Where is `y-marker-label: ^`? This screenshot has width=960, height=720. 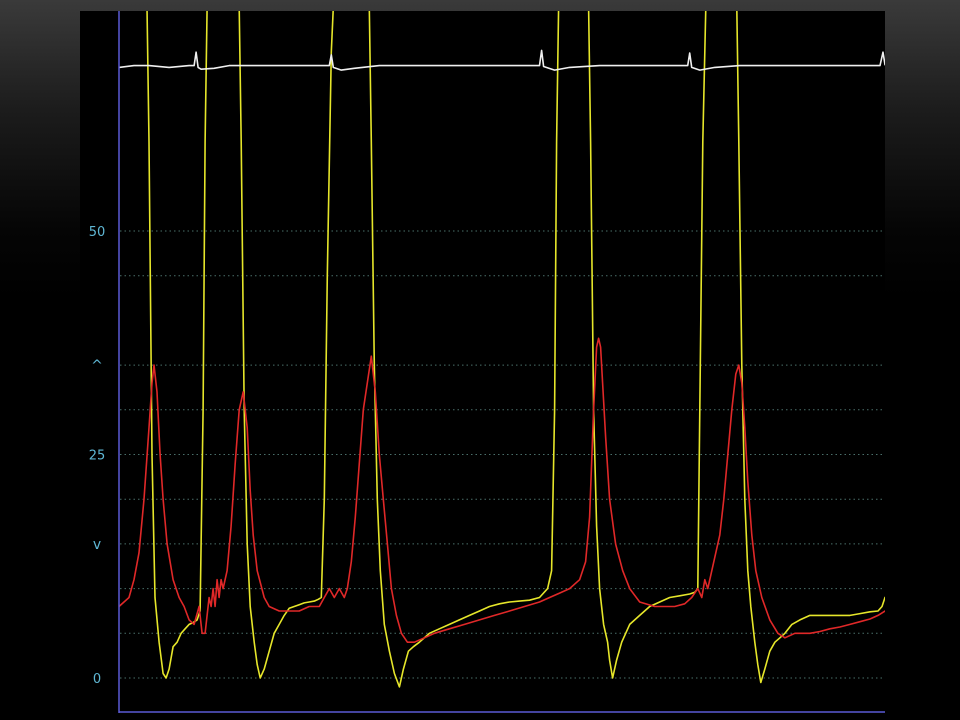 y-marker-label: ^ is located at coordinates (97, 366).